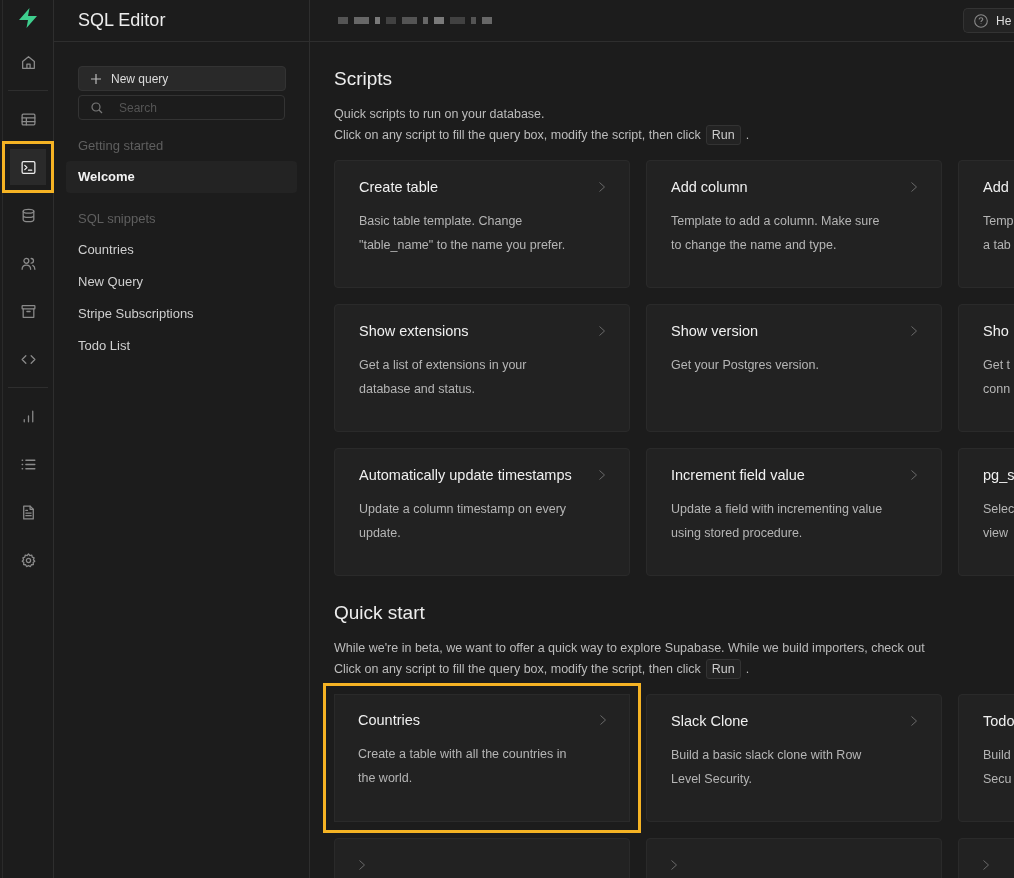 The height and width of the screenshot is (878, 1014). Describe the element at coordinates (996, 187) in the screenshot. I see `card-title: Add` at that location.